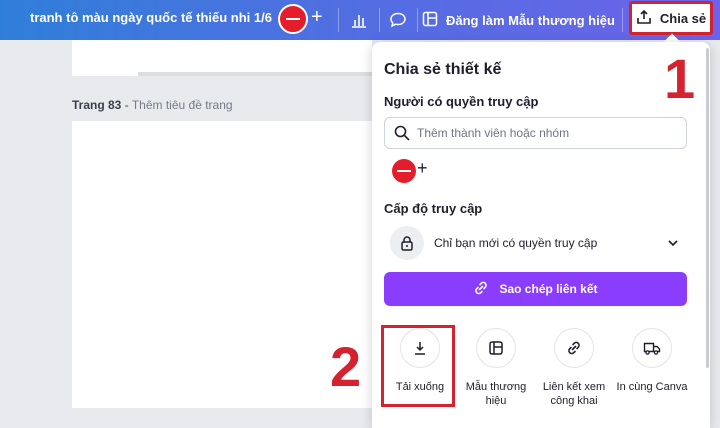 The image size is (720, 428). I want to click on add-page-title: Thêm tiêu đề trang, so click(182, 105).